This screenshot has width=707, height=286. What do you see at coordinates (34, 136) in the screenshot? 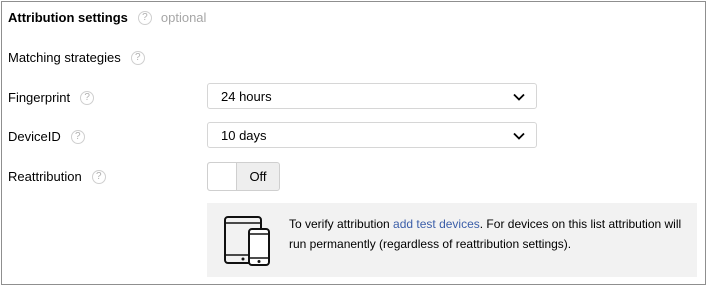
I see `deviceid-label: DeviceID` at bounding box center [34, 136].